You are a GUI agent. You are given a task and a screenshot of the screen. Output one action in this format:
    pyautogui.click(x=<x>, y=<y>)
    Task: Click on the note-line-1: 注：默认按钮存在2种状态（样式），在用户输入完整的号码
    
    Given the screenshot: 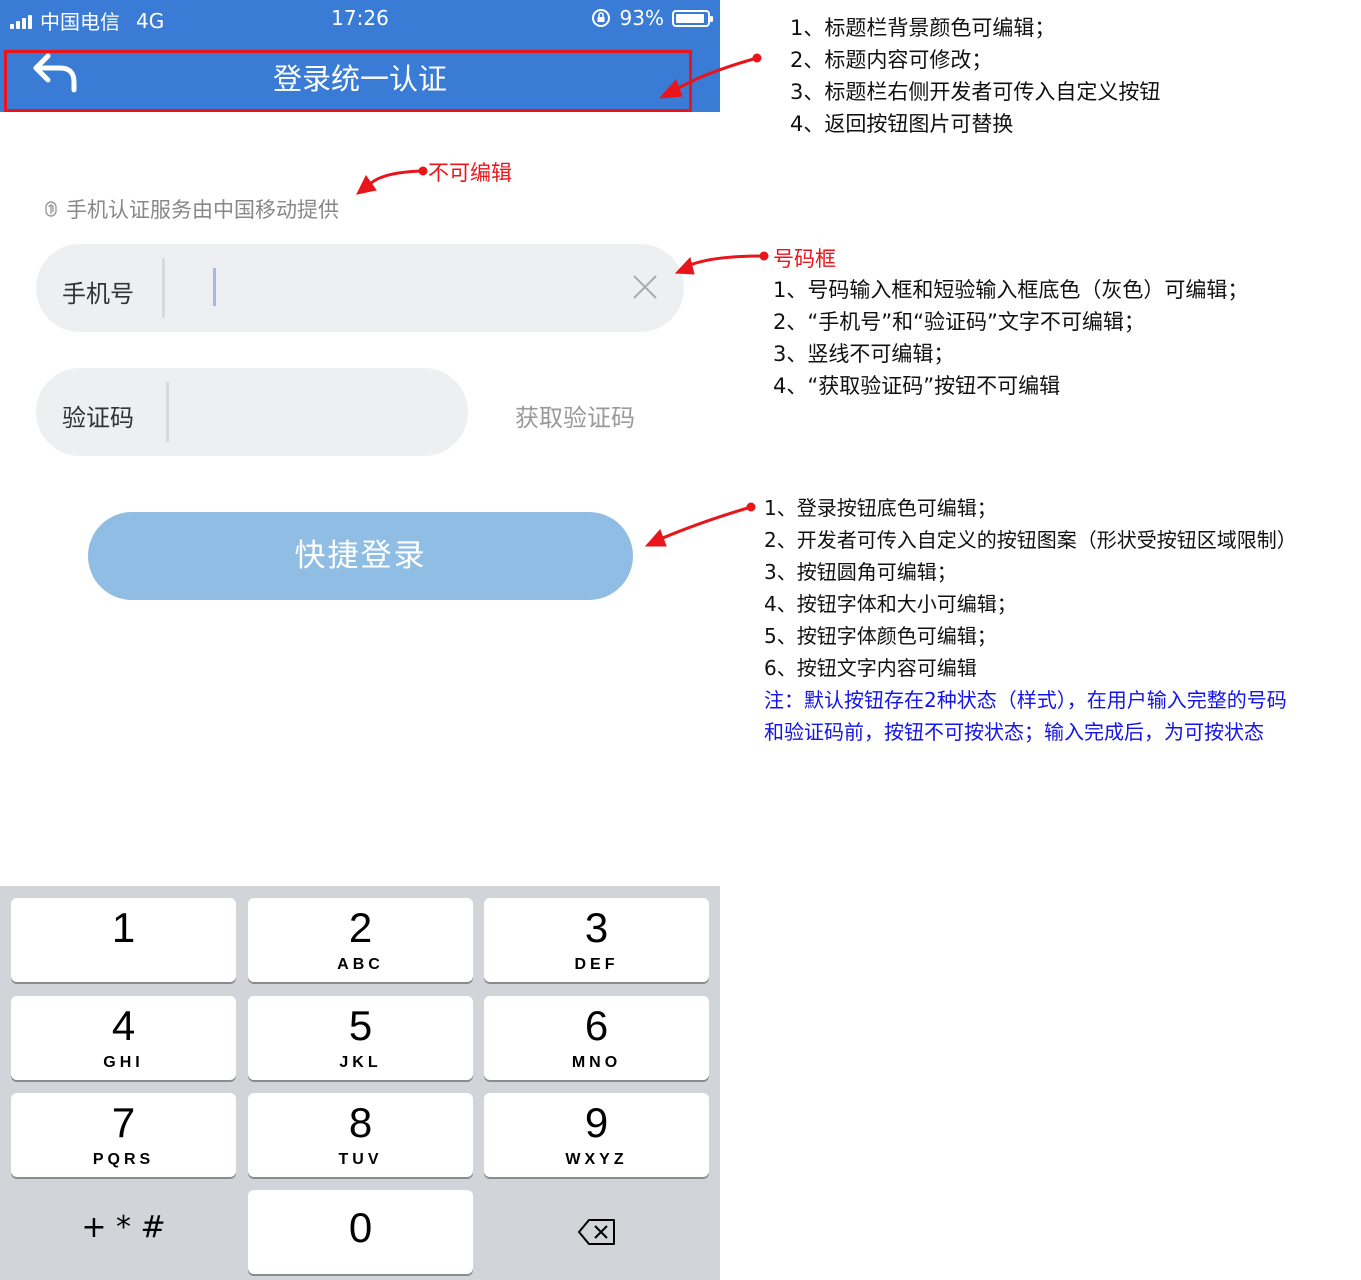 What is the action you would take?
    pyautogui.click(x=1025, y=700)
    